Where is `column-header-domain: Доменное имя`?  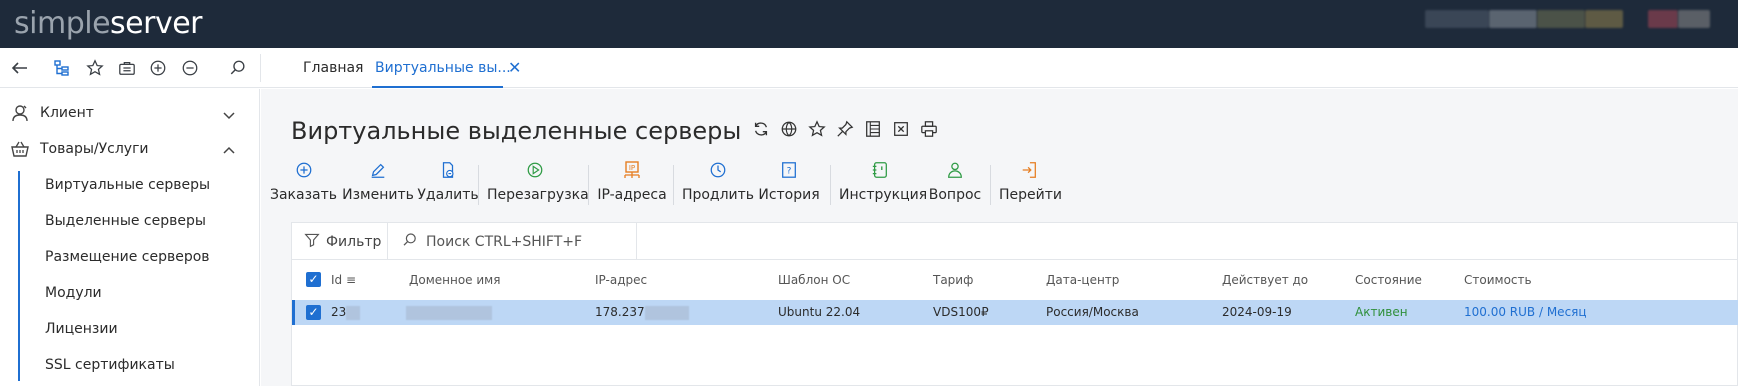
column-header-domain: Доменное имя is located at coordinates (454, 280).